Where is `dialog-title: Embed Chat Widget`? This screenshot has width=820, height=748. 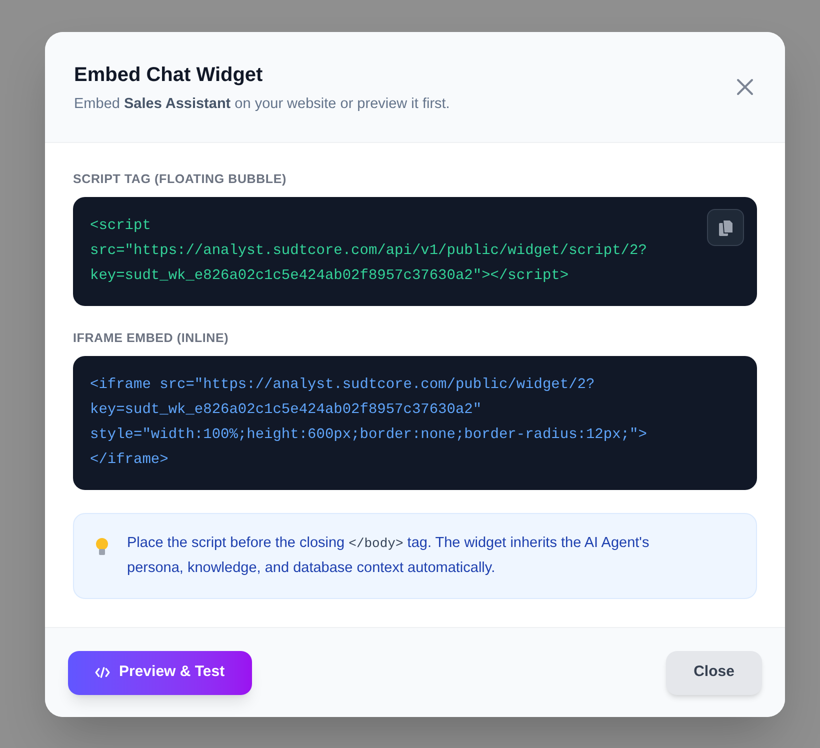 dialog-title: Embed Chat Widget is located at coordinates (169, 75).